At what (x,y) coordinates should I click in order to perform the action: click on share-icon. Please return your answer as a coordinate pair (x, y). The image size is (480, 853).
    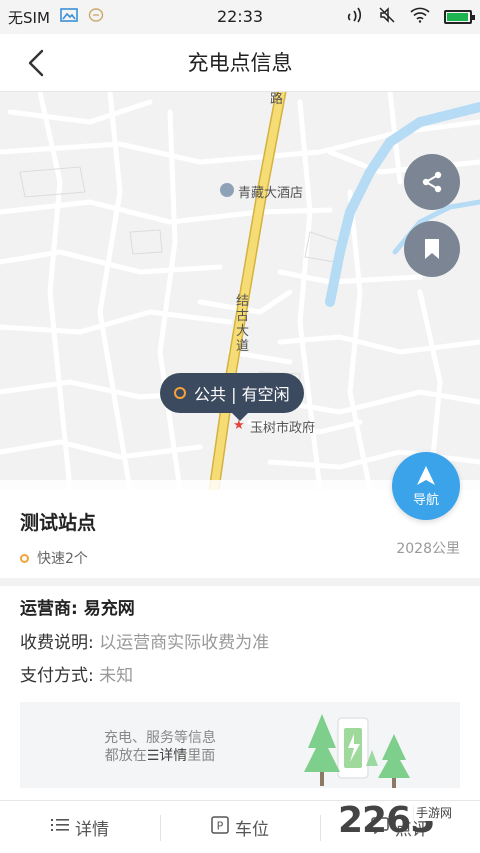
    Looking at the image, I should click on (432, 182).